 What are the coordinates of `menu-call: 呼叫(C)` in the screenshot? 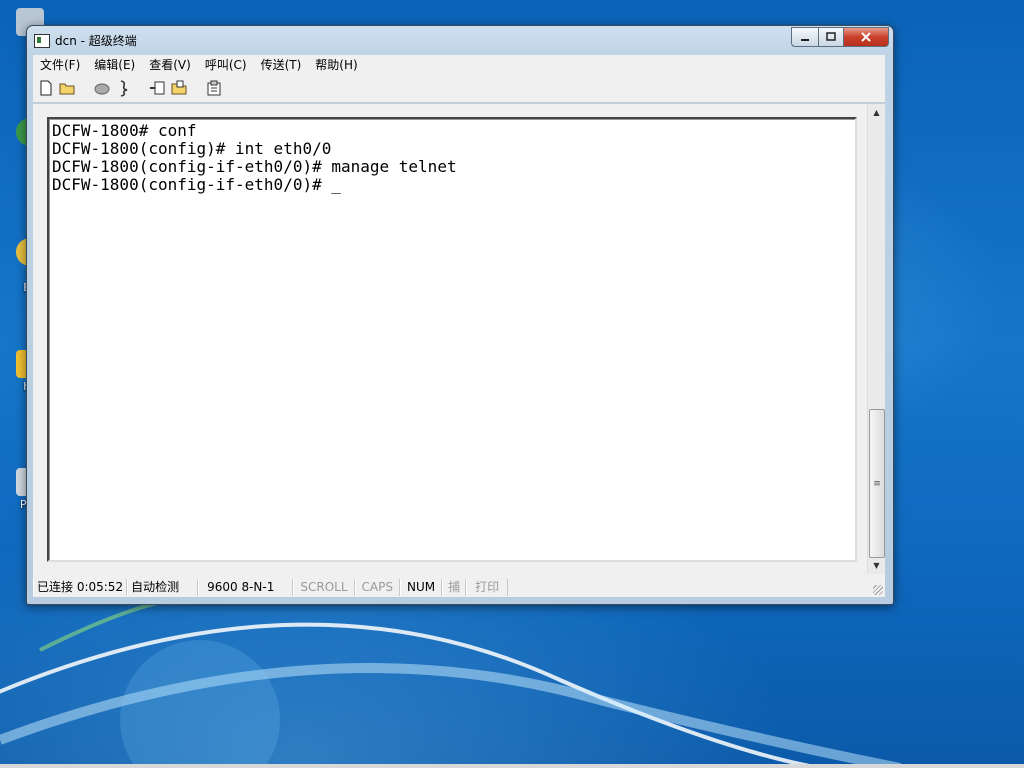 It's located at (226, 64).